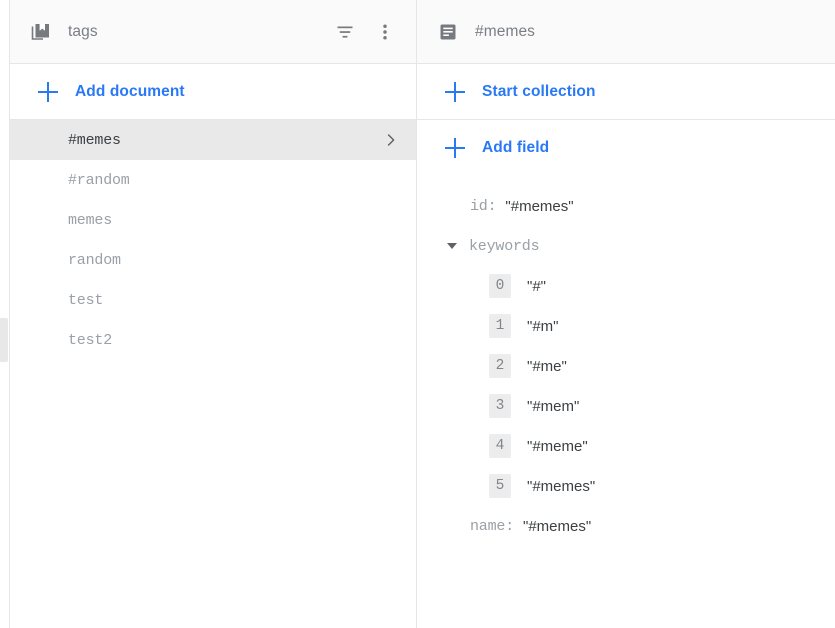  I want to click on add-field-button: Add field, so click(626, 148).